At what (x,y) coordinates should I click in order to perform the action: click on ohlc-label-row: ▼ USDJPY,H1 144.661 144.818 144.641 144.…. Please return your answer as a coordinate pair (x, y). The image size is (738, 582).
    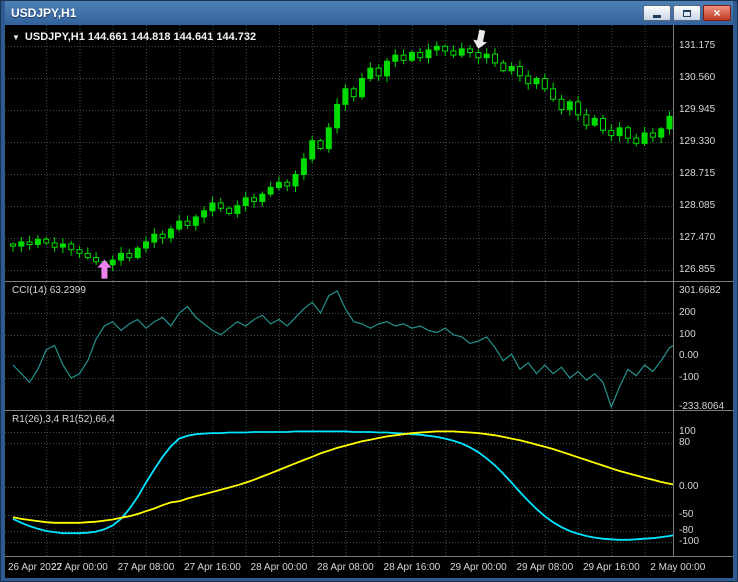
    Looking at the image, I should click on (134, 37).